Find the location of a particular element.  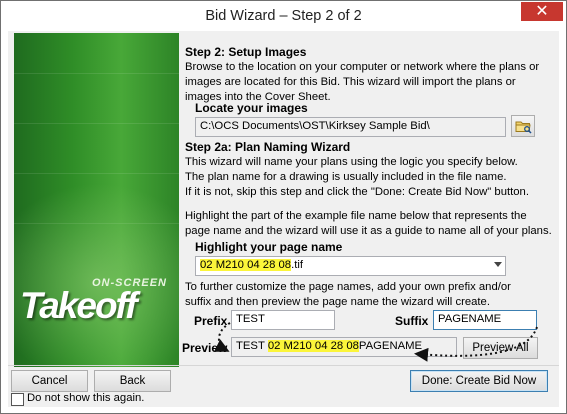

title-bar: Bid Wizard – Step 2 of 2 ✕ is located at coordinates (283, 16).